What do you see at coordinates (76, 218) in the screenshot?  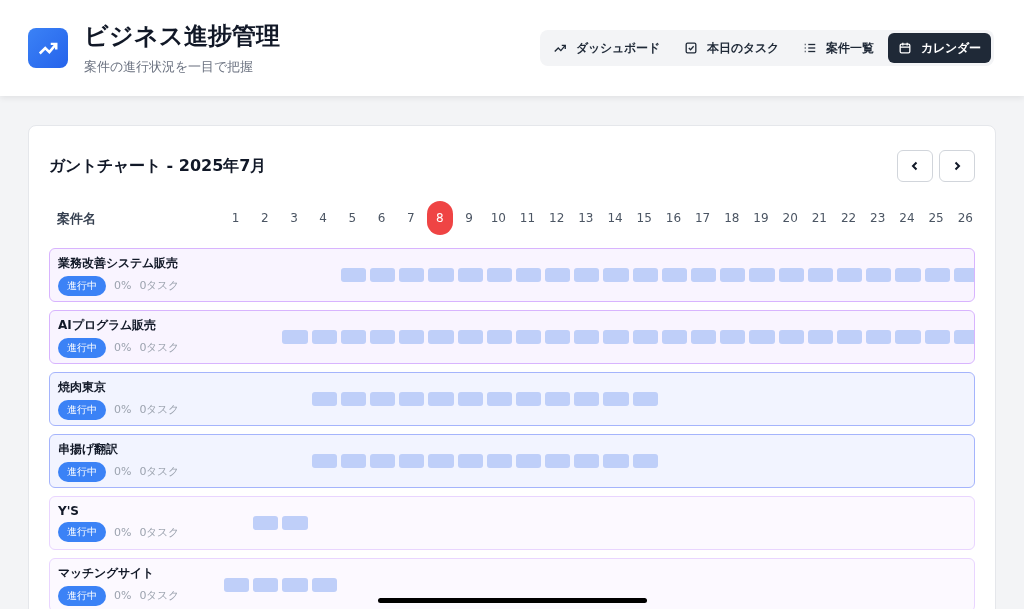 I see `column-header: 案件名` at bounding box center [76, 218].